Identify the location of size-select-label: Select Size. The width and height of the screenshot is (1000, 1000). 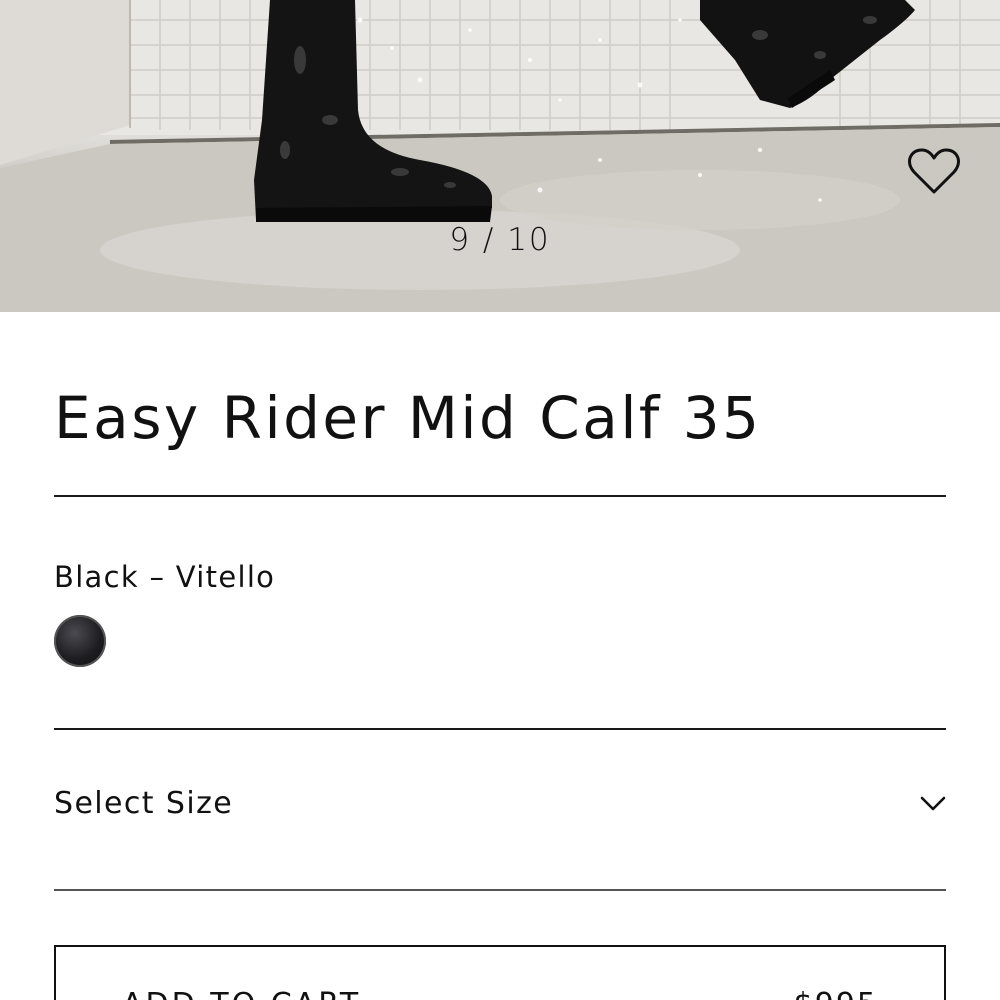
(144, 803).